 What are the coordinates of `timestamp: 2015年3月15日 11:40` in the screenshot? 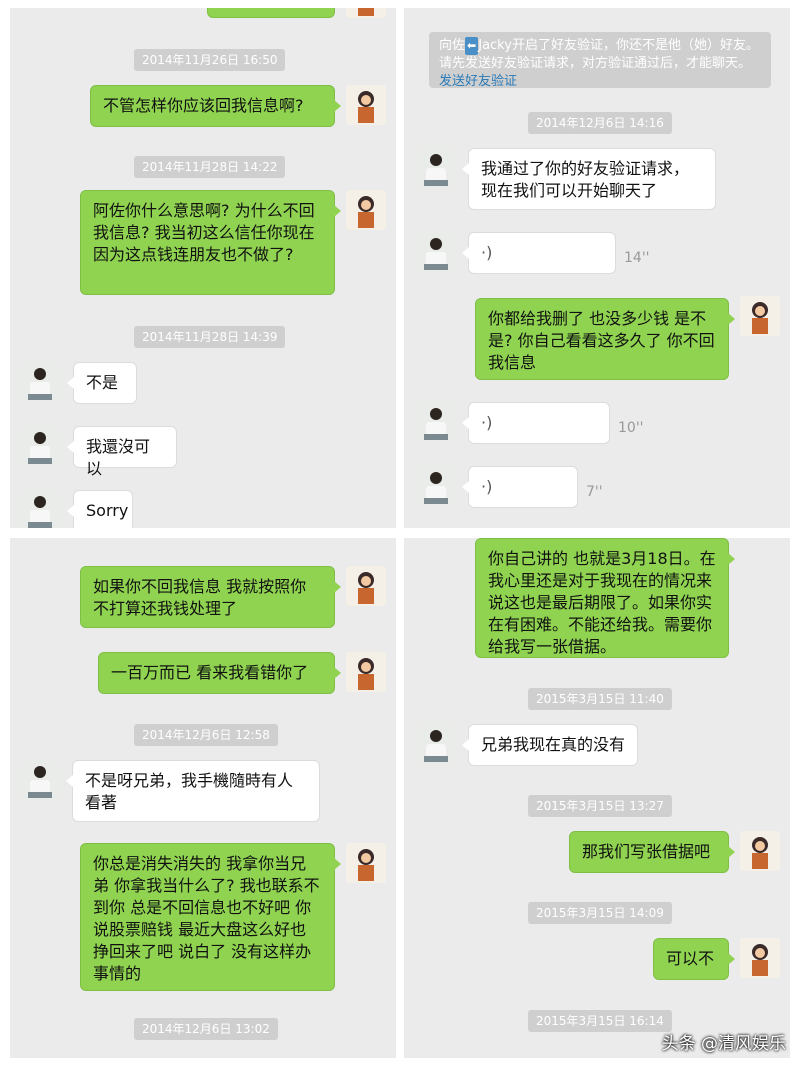 It's located at (600, 699).